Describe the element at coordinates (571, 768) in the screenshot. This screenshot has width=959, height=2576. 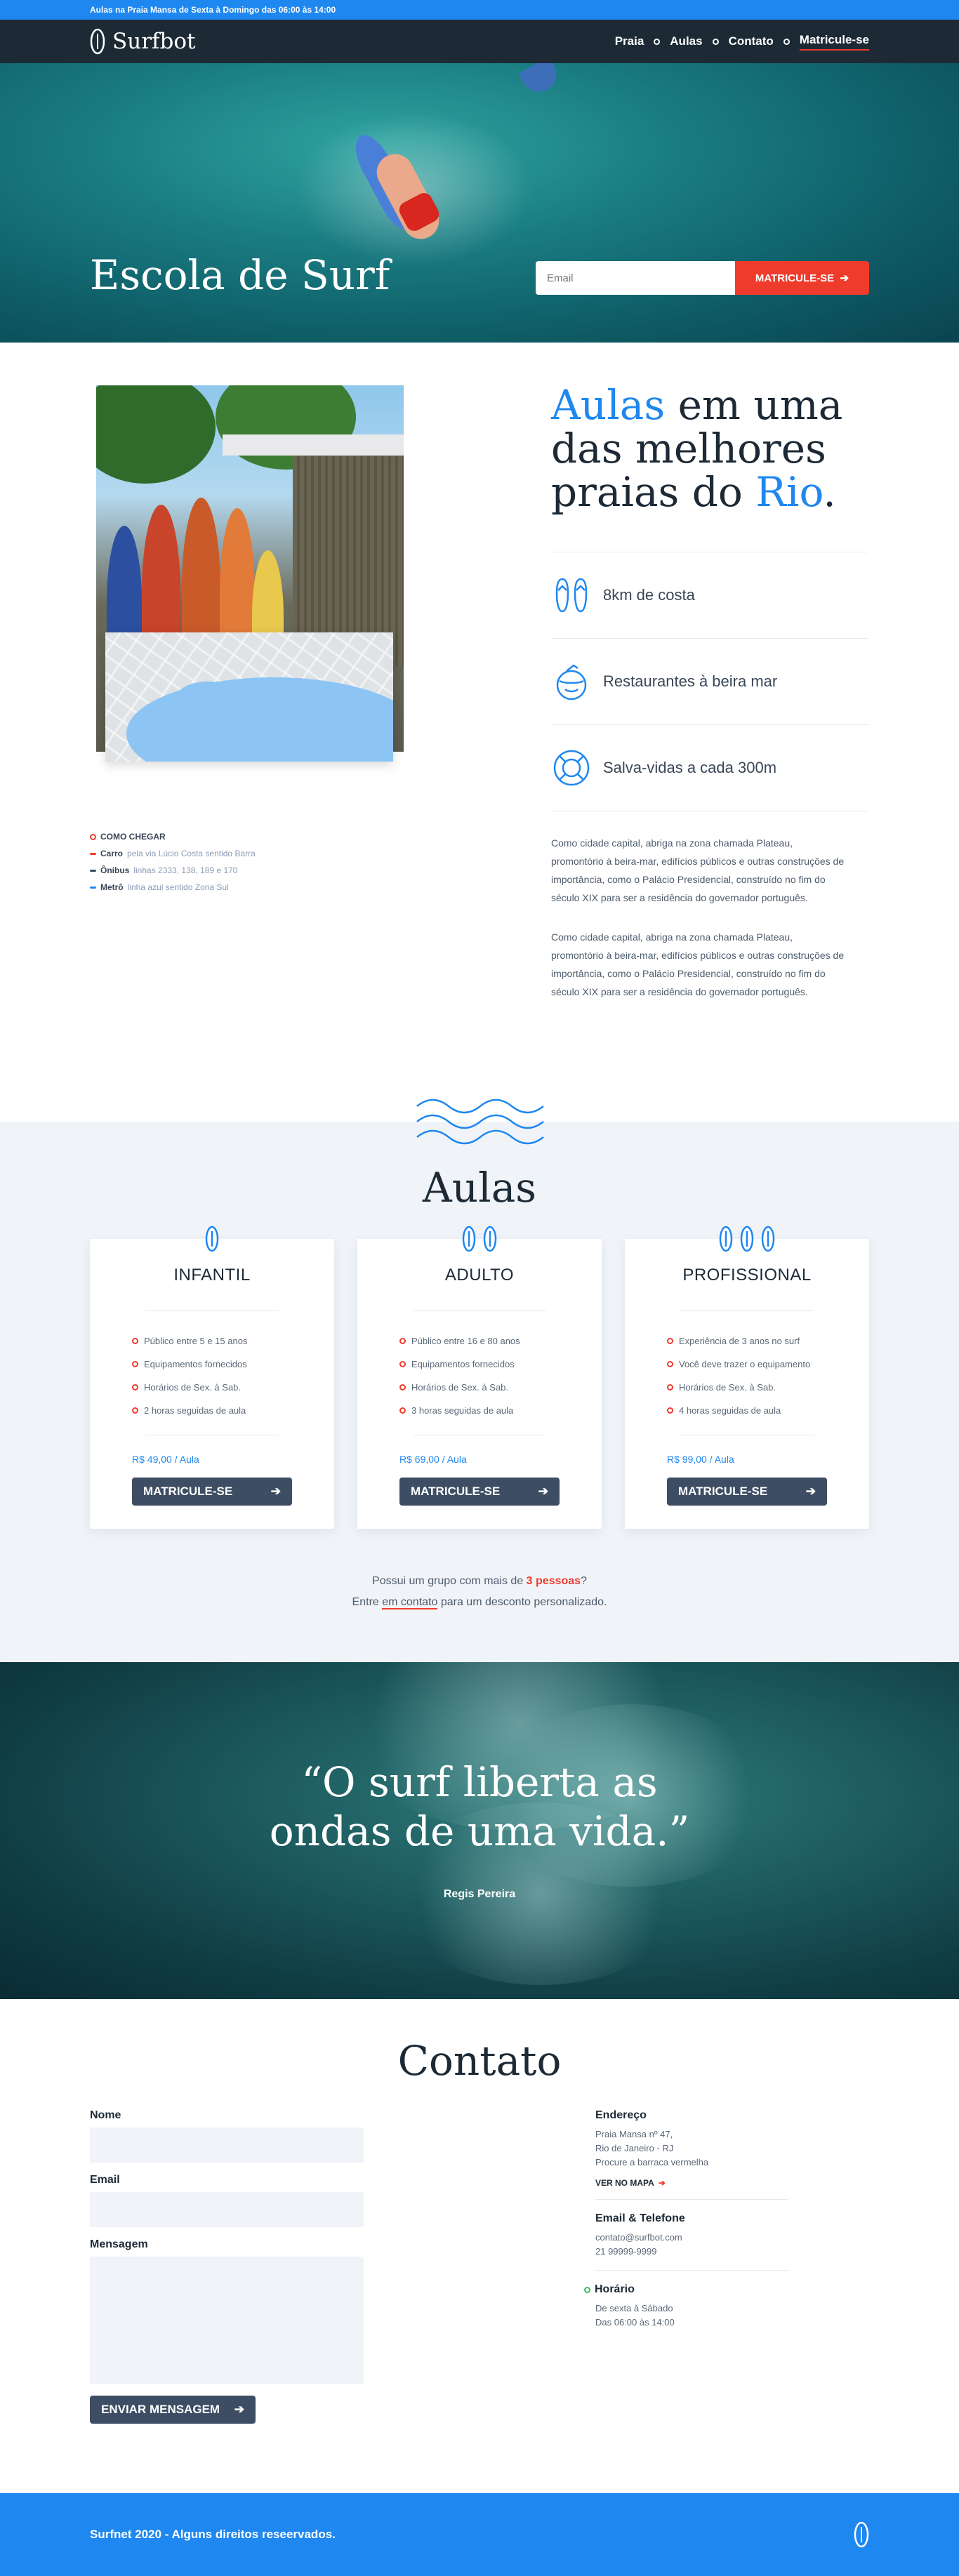
I see `lifebuoy-icon` at that location.